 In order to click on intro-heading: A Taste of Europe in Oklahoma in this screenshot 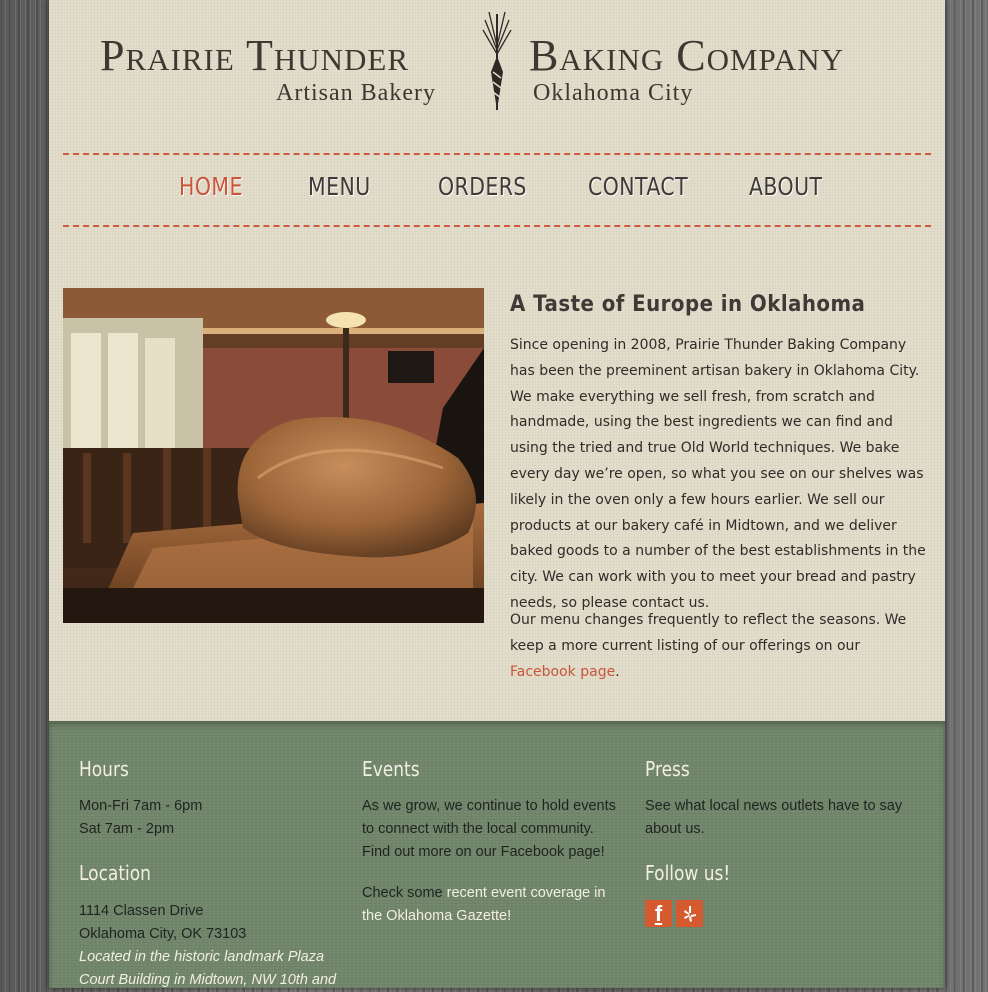, I will do `click(688, 304)`.